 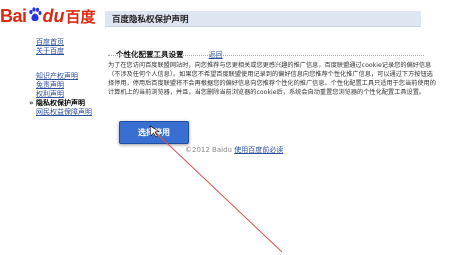 I want to click on cursor-drag-line, so click(x=216, y=189).